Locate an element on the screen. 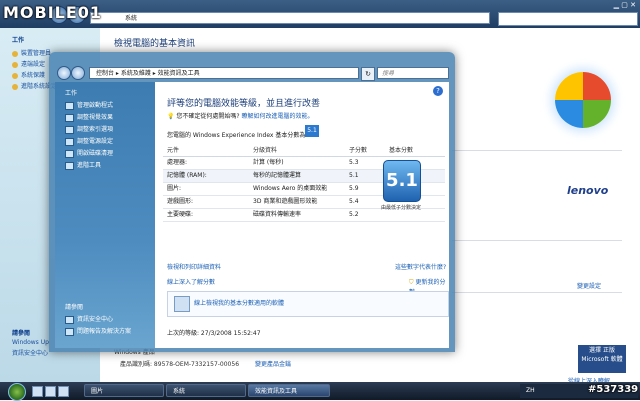 The height and width of the screenshot is (401, 640). base-score-caption: 由最低子分數決定 is located at coordinates (401, 208).